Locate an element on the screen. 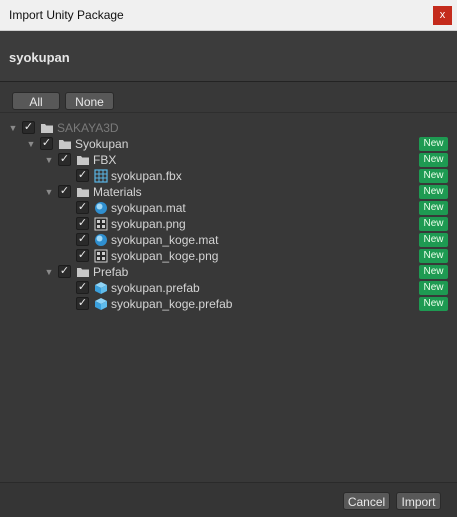 The height and width of the screenshot is (517, 457). tree-row: ▼ ✓ Syokupan New is located at coordinates (228, 144).